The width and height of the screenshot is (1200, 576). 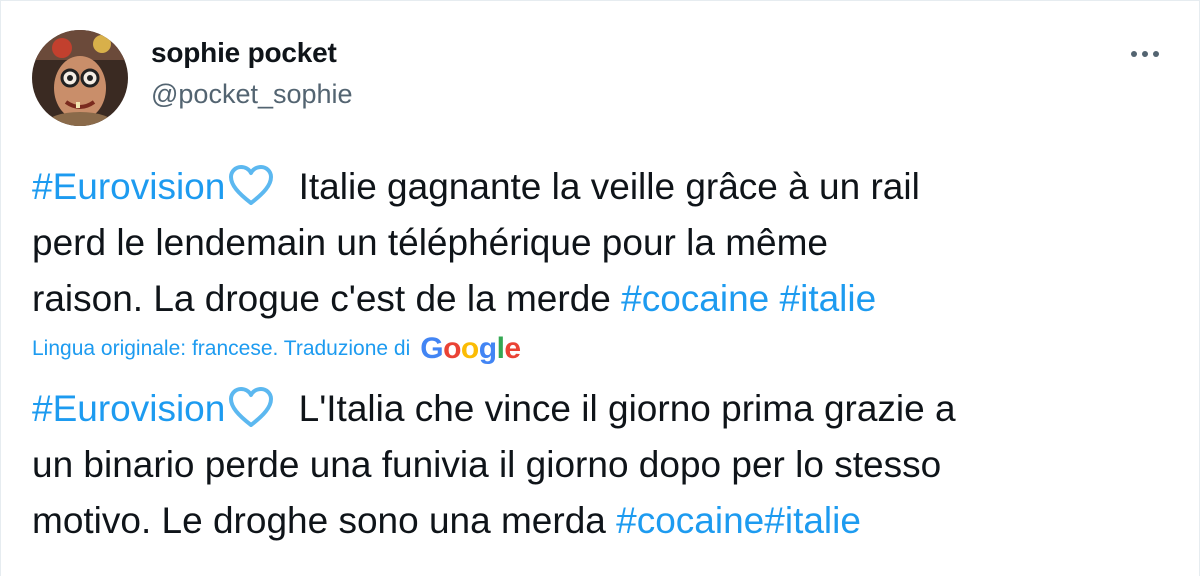 What do you see at coordinates (695, 298) in the screenshot?
I see `hashtag-link: #cocaine` at bounding box center [695, 298].